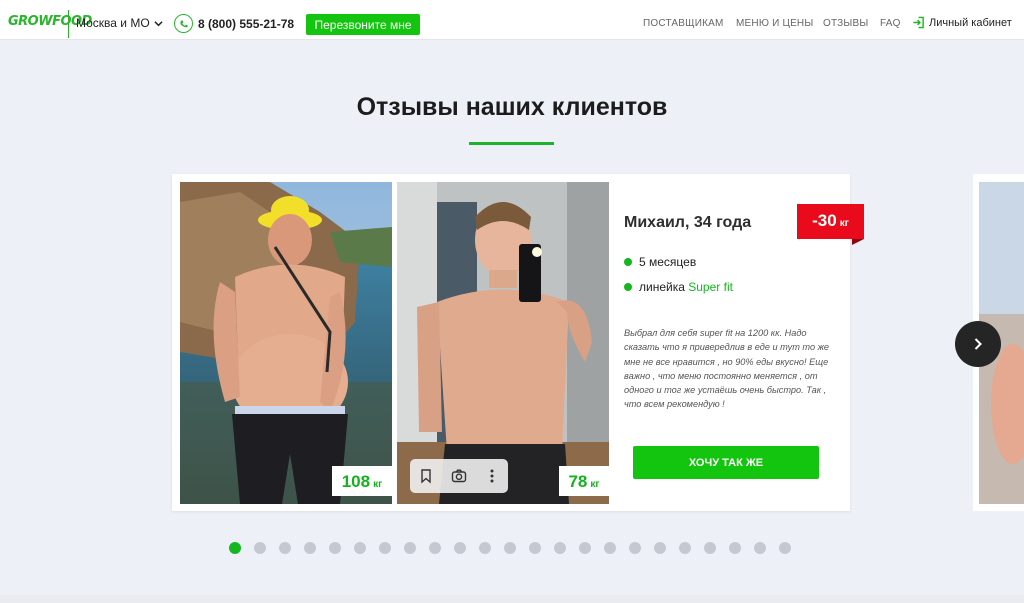  I want to click on after-weight-badge: 78 кг, so click(584, 481).